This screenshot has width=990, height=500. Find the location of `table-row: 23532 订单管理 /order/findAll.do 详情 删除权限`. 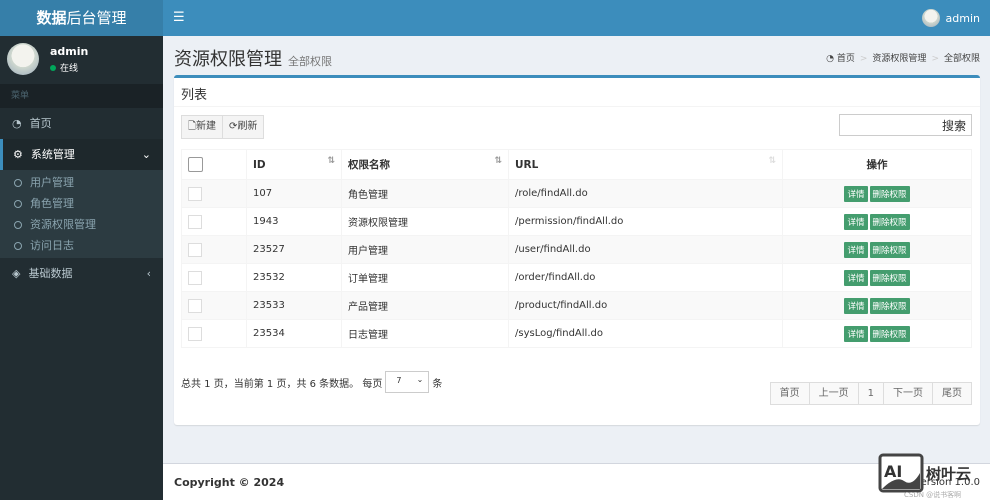

table-row: 23532 订单管理 /order/findAll.do 详情 删除权限 is located at coordinates (576, 277).